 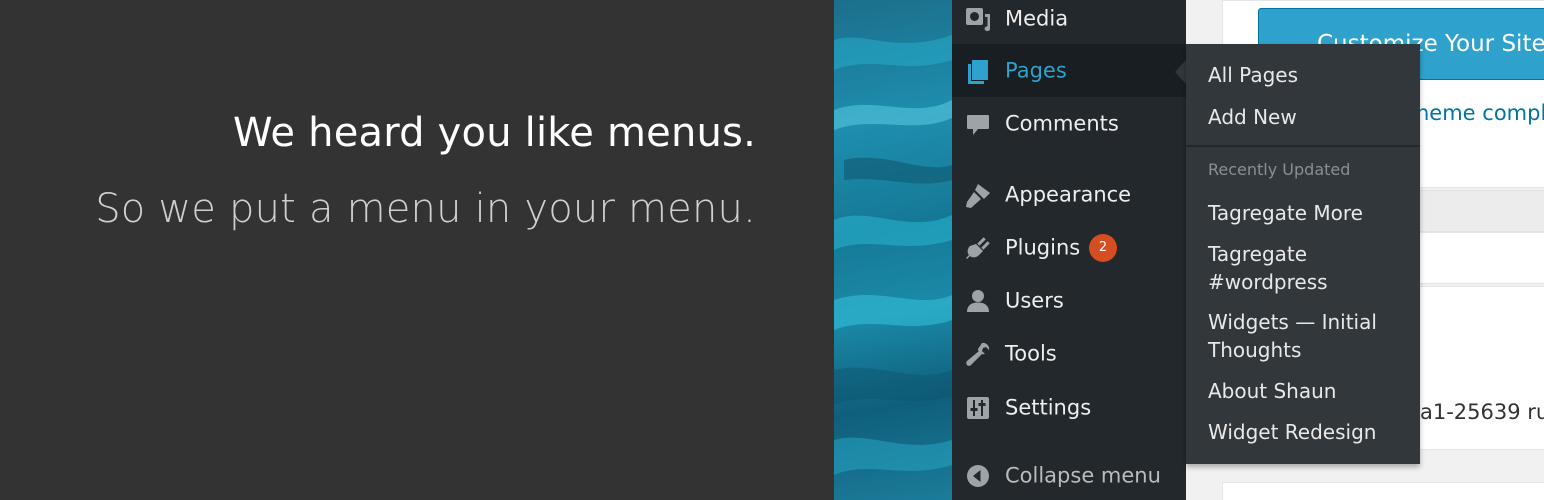 What do you see at coordinates (1308, 391) in the screenshot?
I see `recent-page-link: About Shaun` at bounding box center [1308, 391].